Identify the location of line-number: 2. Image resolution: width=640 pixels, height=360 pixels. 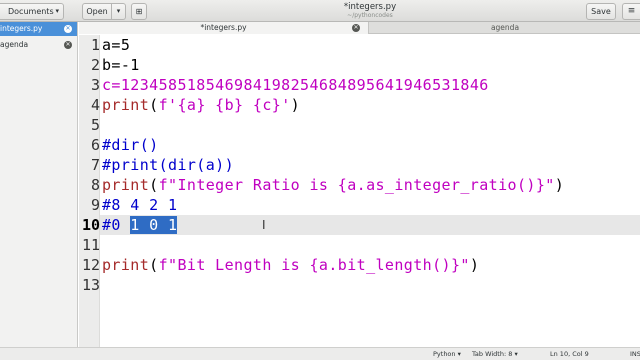
(95, 65).